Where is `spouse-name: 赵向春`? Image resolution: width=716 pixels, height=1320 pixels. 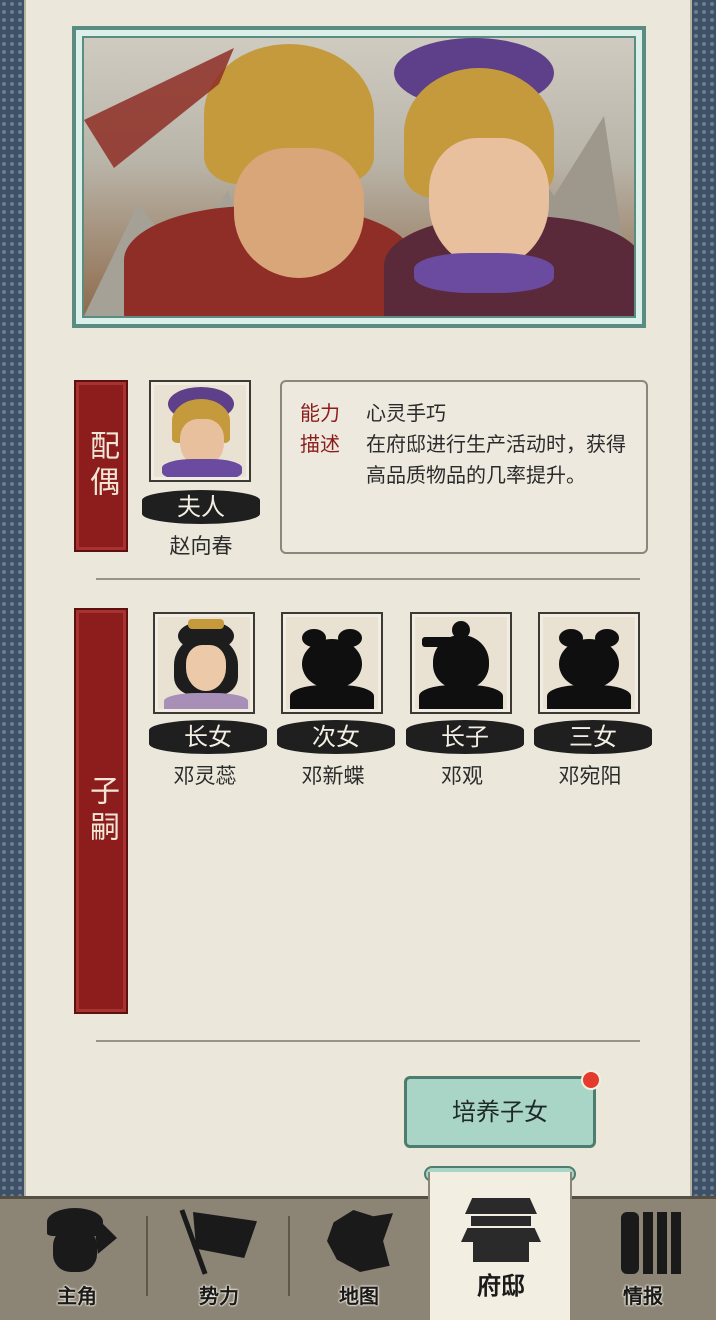
spouse-name: 赵向春 is located at coordinates (201, 546).